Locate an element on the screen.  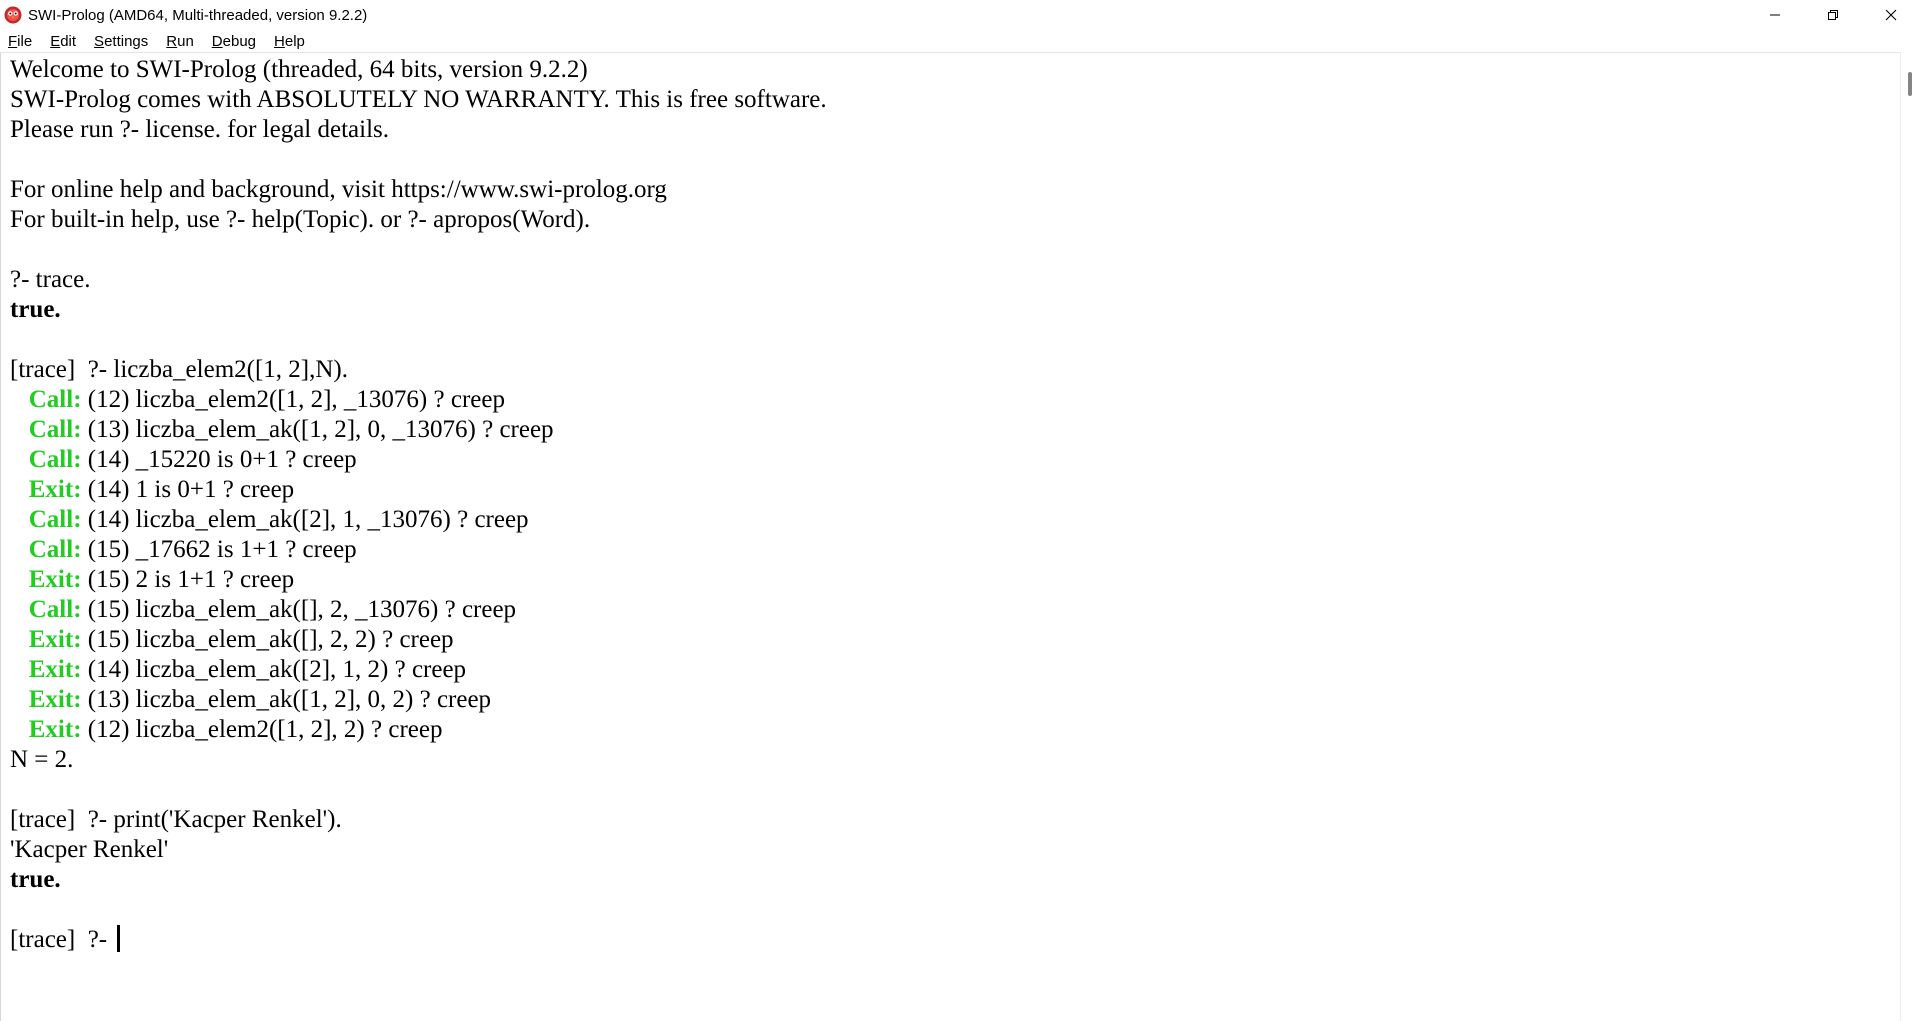
minimize-button is located at coordinates (1775, 15).